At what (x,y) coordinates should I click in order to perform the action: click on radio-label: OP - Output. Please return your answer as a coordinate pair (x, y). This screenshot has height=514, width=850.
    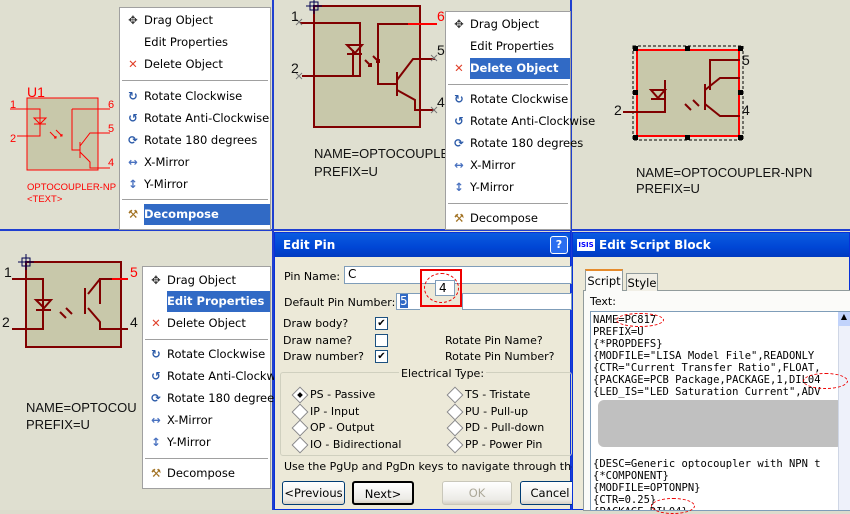
    Looking at the image, I should click on (342, 427).